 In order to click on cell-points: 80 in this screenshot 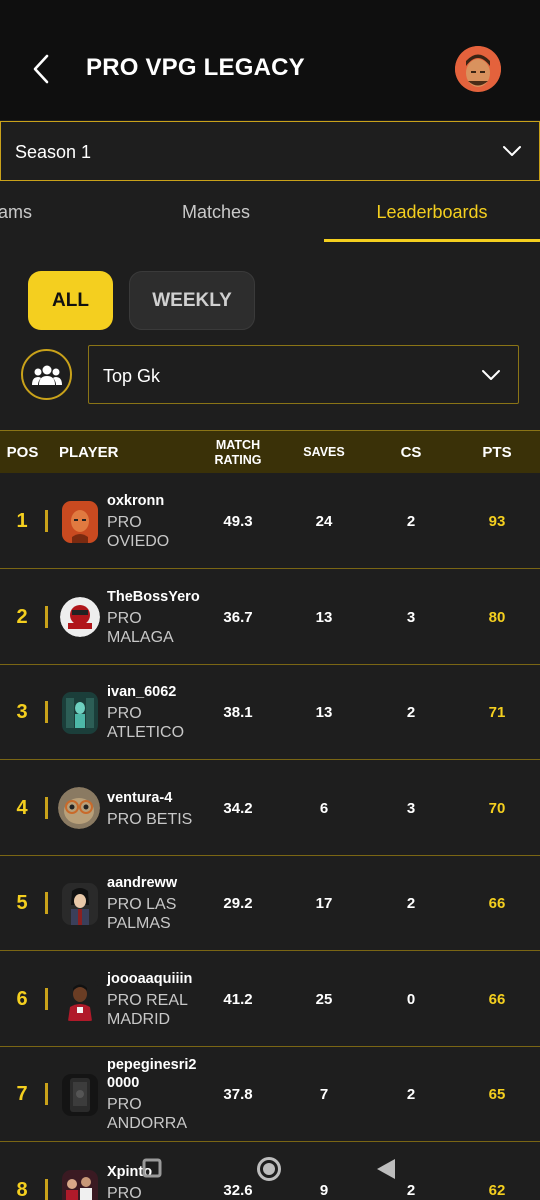, I will do `click(497, 617)`.